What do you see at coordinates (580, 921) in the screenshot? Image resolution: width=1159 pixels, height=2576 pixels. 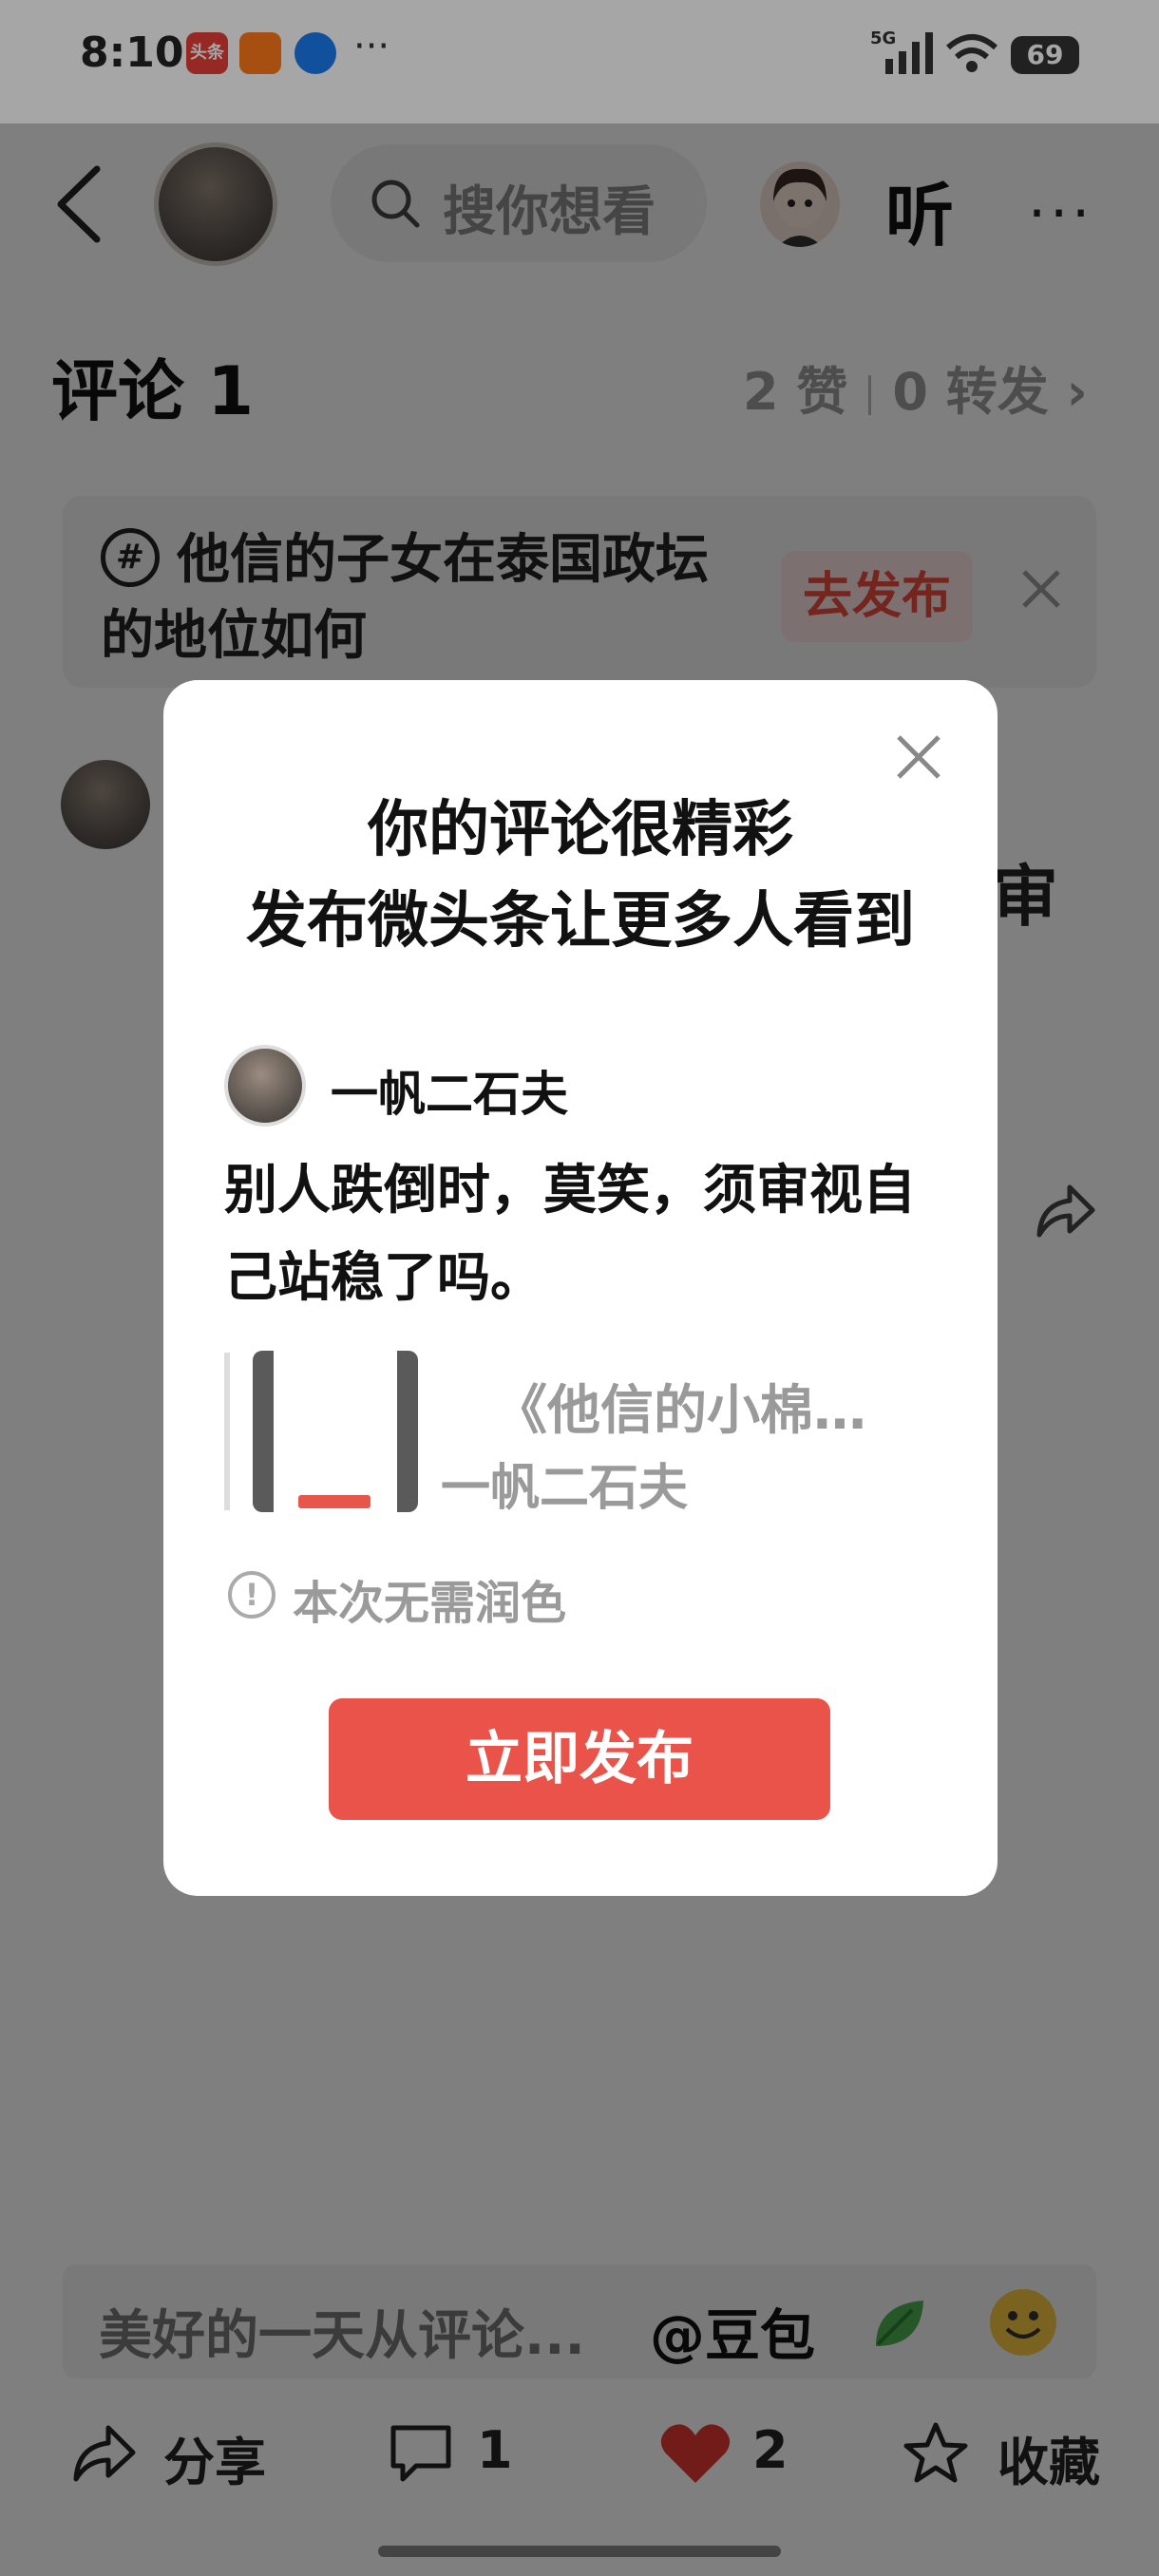 I see `dialog-title-line2: 发布微头条让更多人看到` at bounding box center [580, 921].